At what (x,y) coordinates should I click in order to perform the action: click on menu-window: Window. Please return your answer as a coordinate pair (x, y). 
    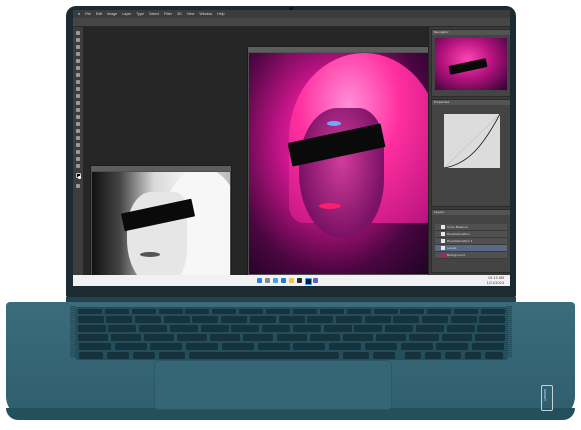
    Looking at the image, I should click on (205, 14).